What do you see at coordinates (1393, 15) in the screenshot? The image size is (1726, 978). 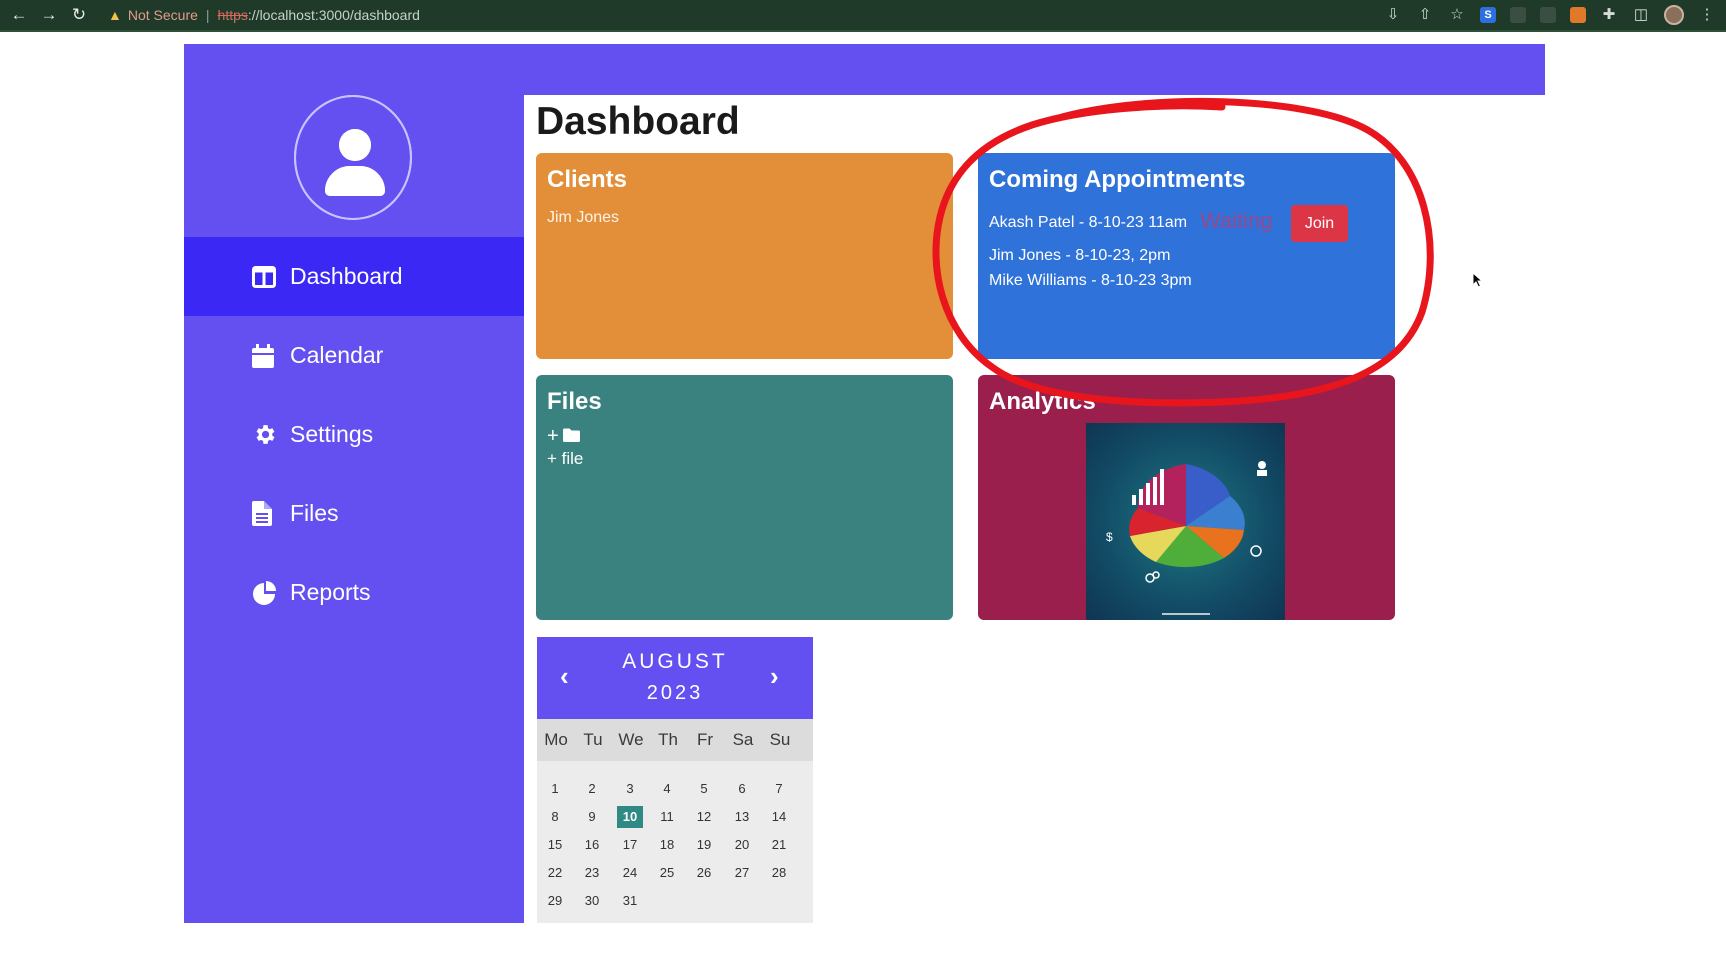 I see `install-icon: ⇩` at bounding box center [1393, 15].